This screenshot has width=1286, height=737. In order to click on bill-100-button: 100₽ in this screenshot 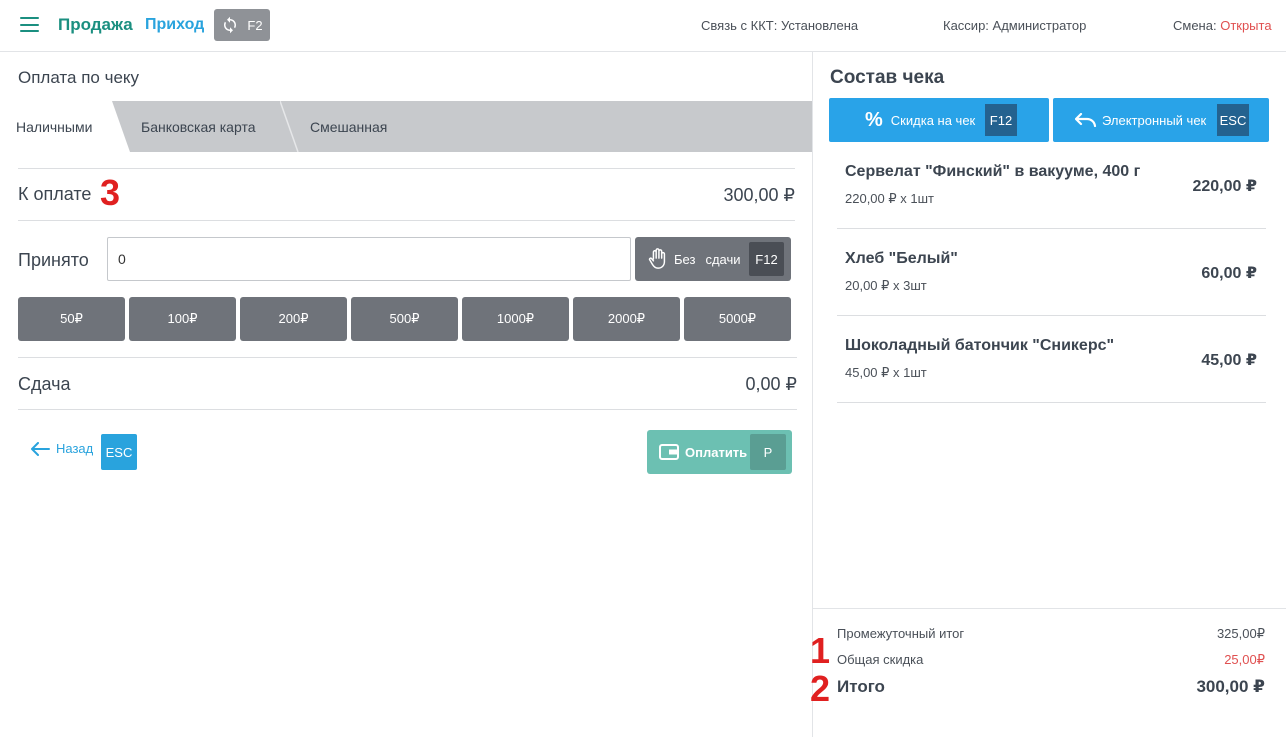, I will do `click(182, 319)`.